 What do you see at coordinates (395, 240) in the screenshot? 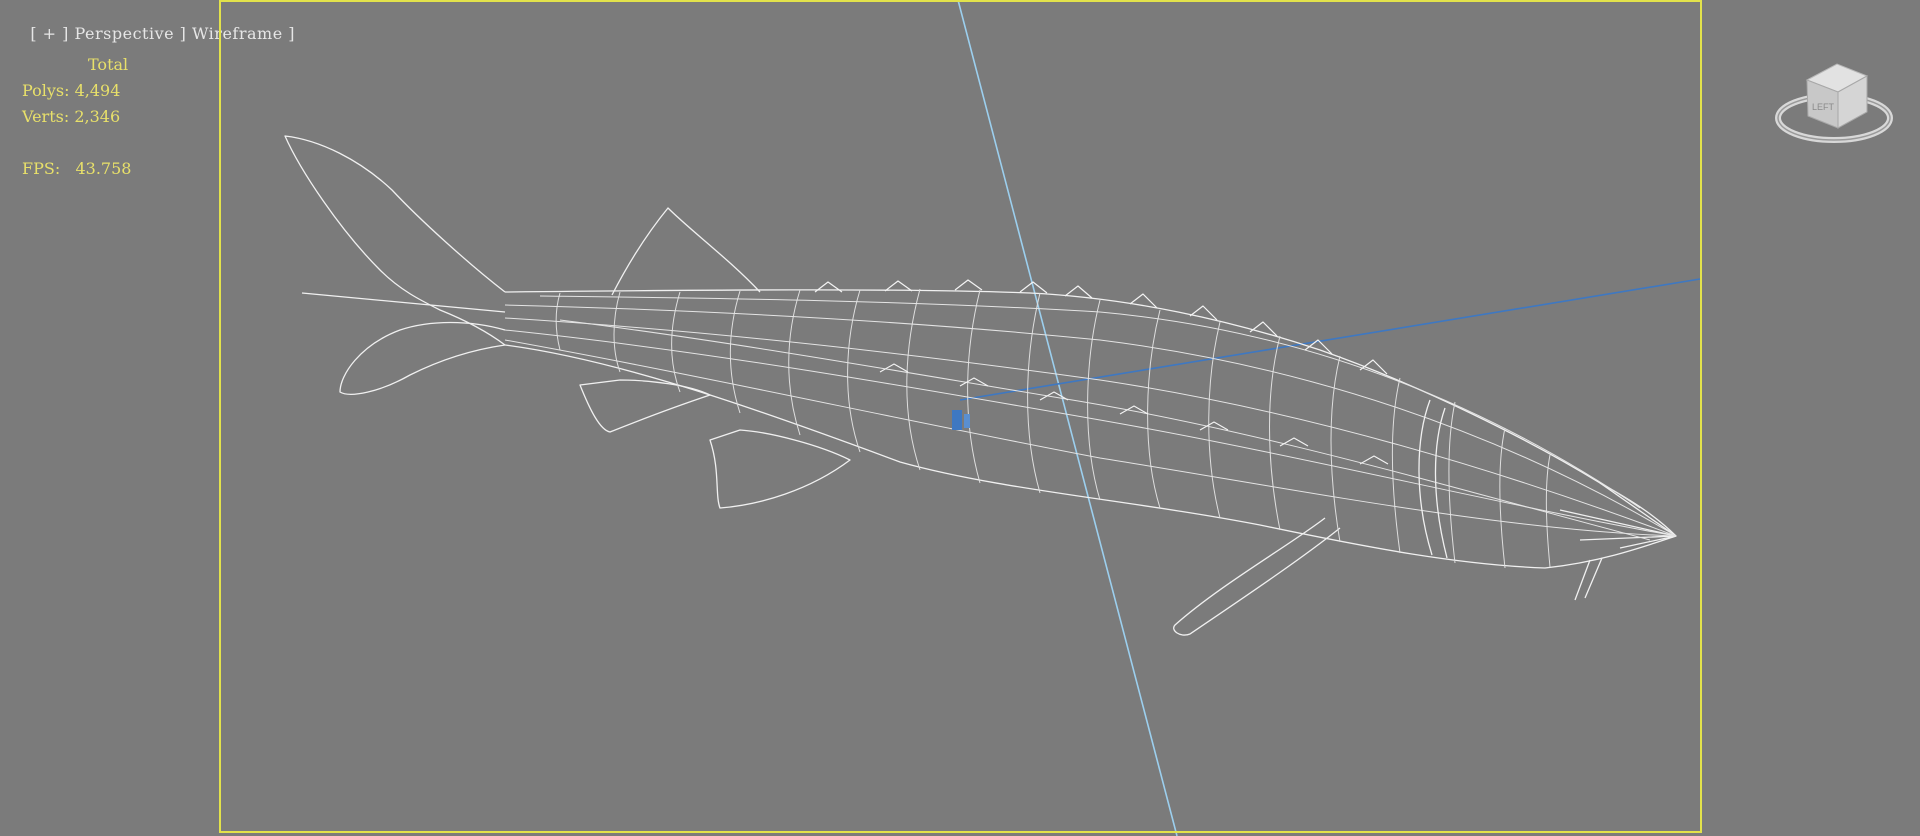
I see `tail-upper-lobe` at bounding box center [395, 240].